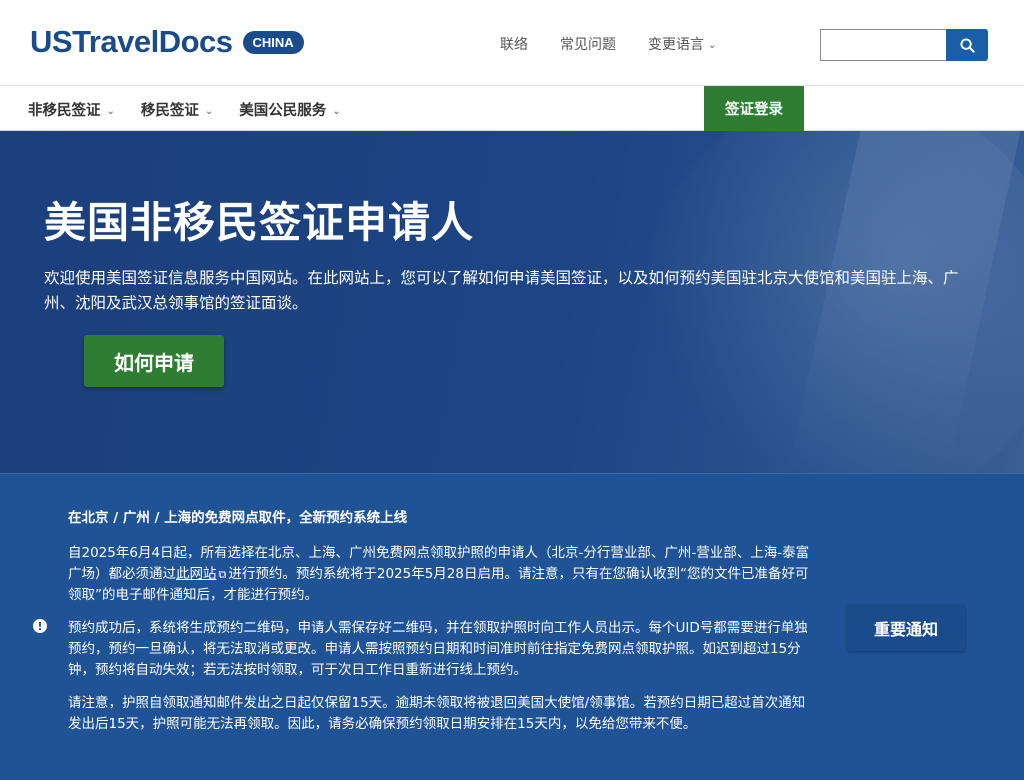 This screenshot has width=1024, height=780. What do you see at coordinates (259, 222) in the screenshot?
I see `hero-title: 美国非移民签证申请人` at bounding box center [259, 222].